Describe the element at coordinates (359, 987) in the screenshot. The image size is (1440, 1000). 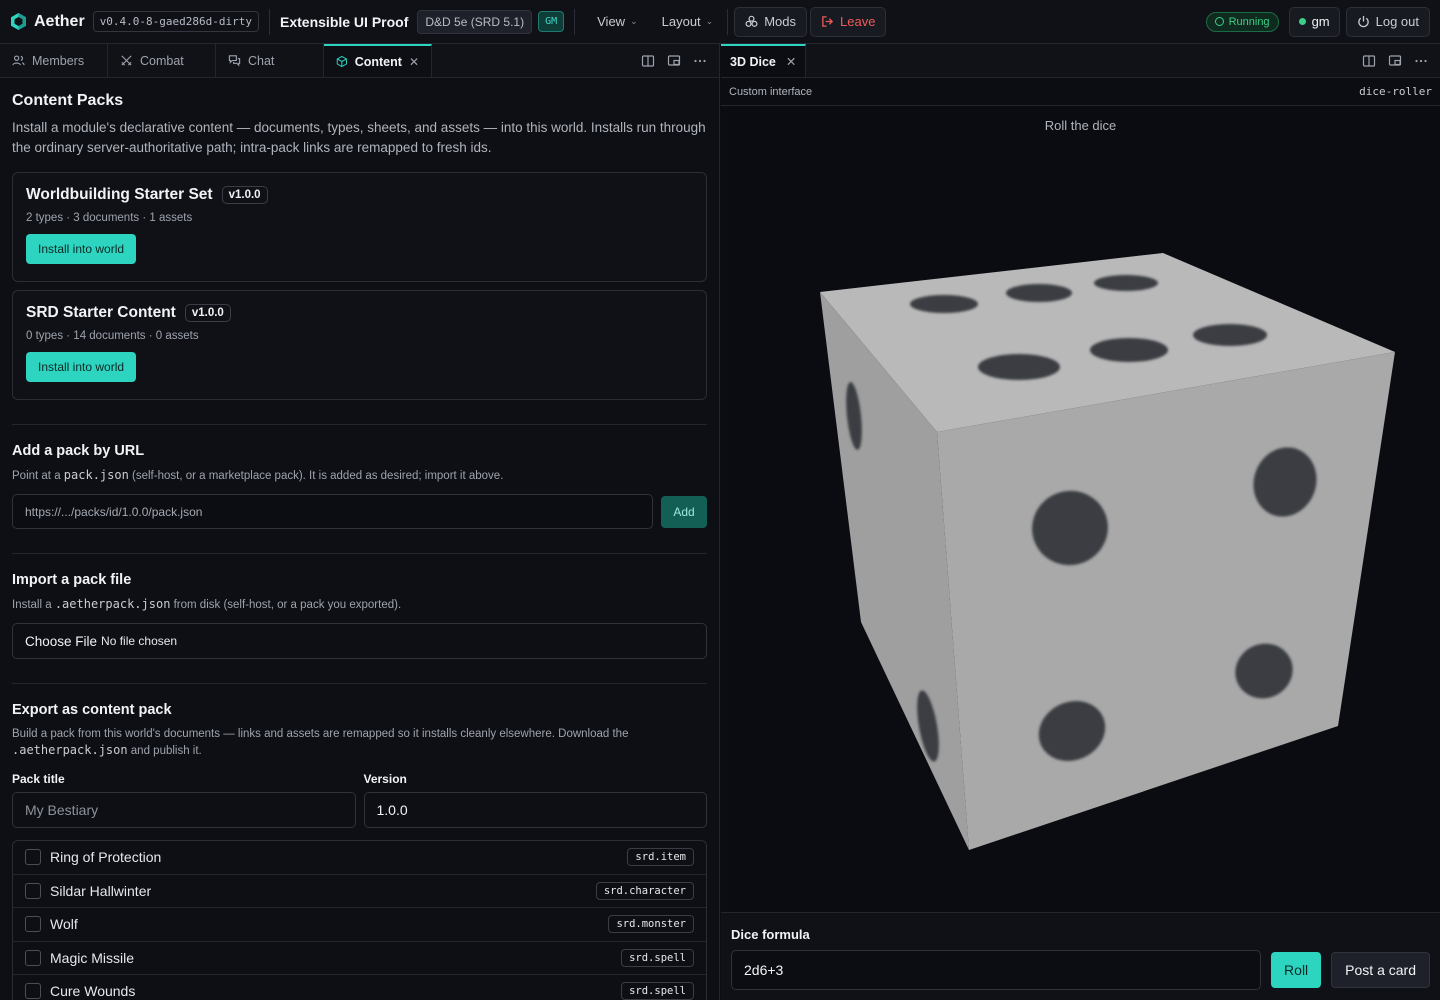
I see `list-item: Cure Wounds srd.spell` at that location.